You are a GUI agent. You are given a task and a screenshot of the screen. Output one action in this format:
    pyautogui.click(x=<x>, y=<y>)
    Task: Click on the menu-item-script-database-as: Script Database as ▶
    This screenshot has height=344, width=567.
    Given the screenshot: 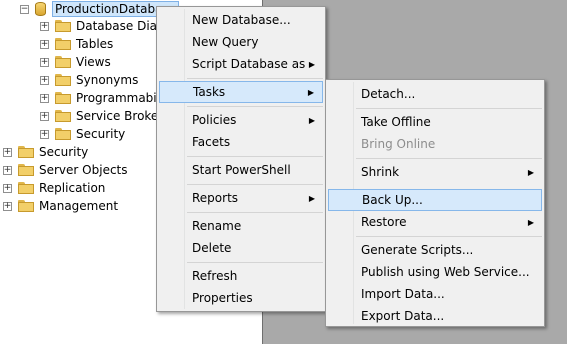 What is the action you would take?
    pyautogui.click(x=241, y=64)
    